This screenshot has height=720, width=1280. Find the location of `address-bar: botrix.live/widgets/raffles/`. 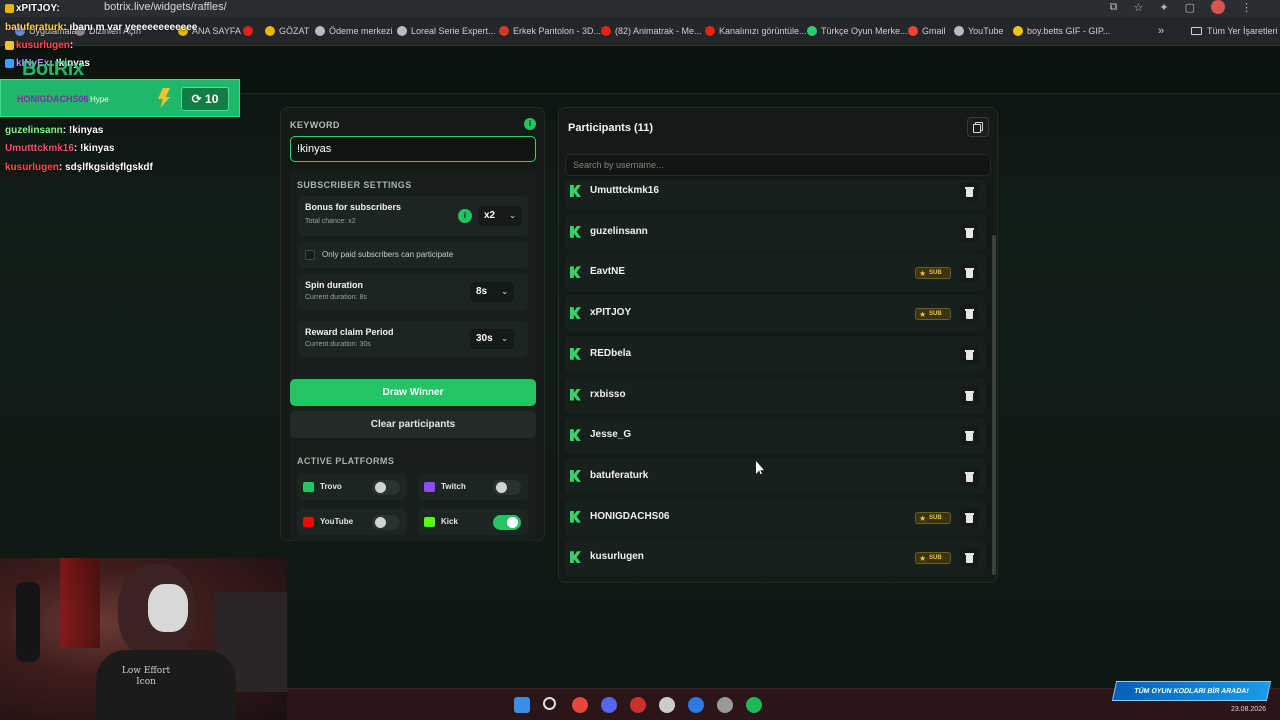

address-bar: botrix.live/widgets/raffles/ is located at coordinates (165, 7).